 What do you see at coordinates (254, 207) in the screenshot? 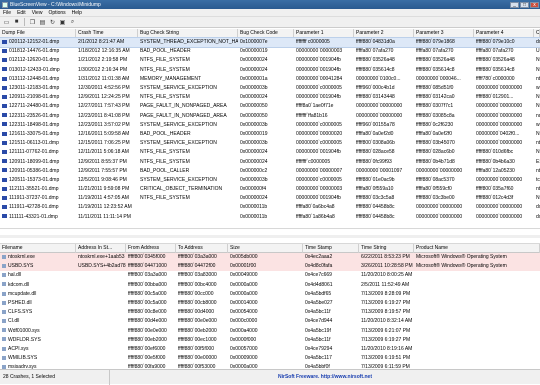
I see `table-cell: 0x0000011b` at bounding box center [254, 207].